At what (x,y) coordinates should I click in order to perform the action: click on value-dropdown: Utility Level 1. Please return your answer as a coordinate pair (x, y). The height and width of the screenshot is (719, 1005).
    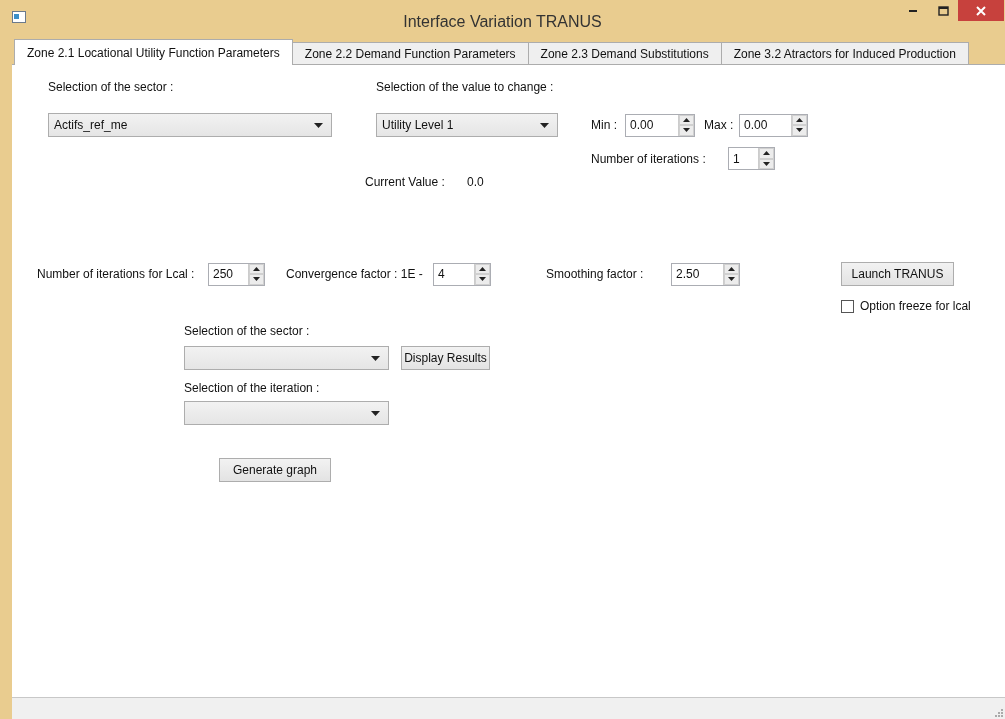
    Looking at the image, I should click on (467, 125).